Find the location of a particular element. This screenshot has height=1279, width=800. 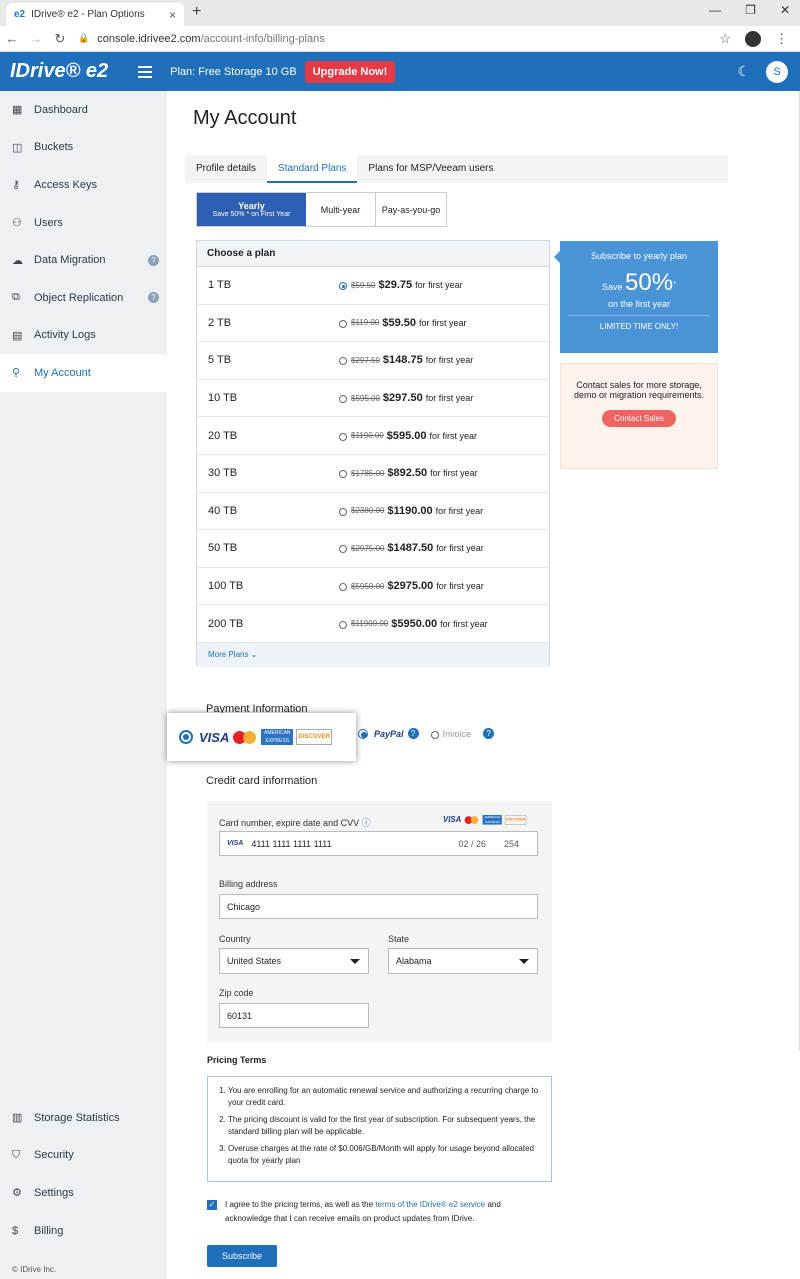

sidebar-item-activity-logs: ▤ Activity Logs is located at coordinates (83, 336).